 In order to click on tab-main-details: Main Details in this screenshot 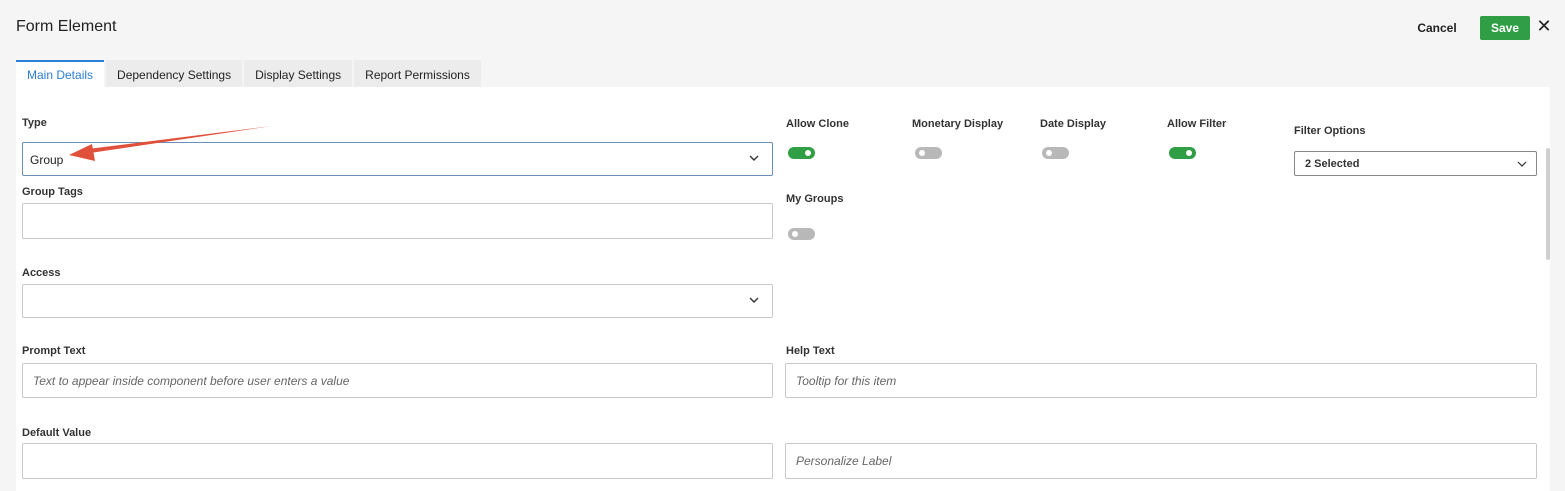, I will do `click(60, 73)`.